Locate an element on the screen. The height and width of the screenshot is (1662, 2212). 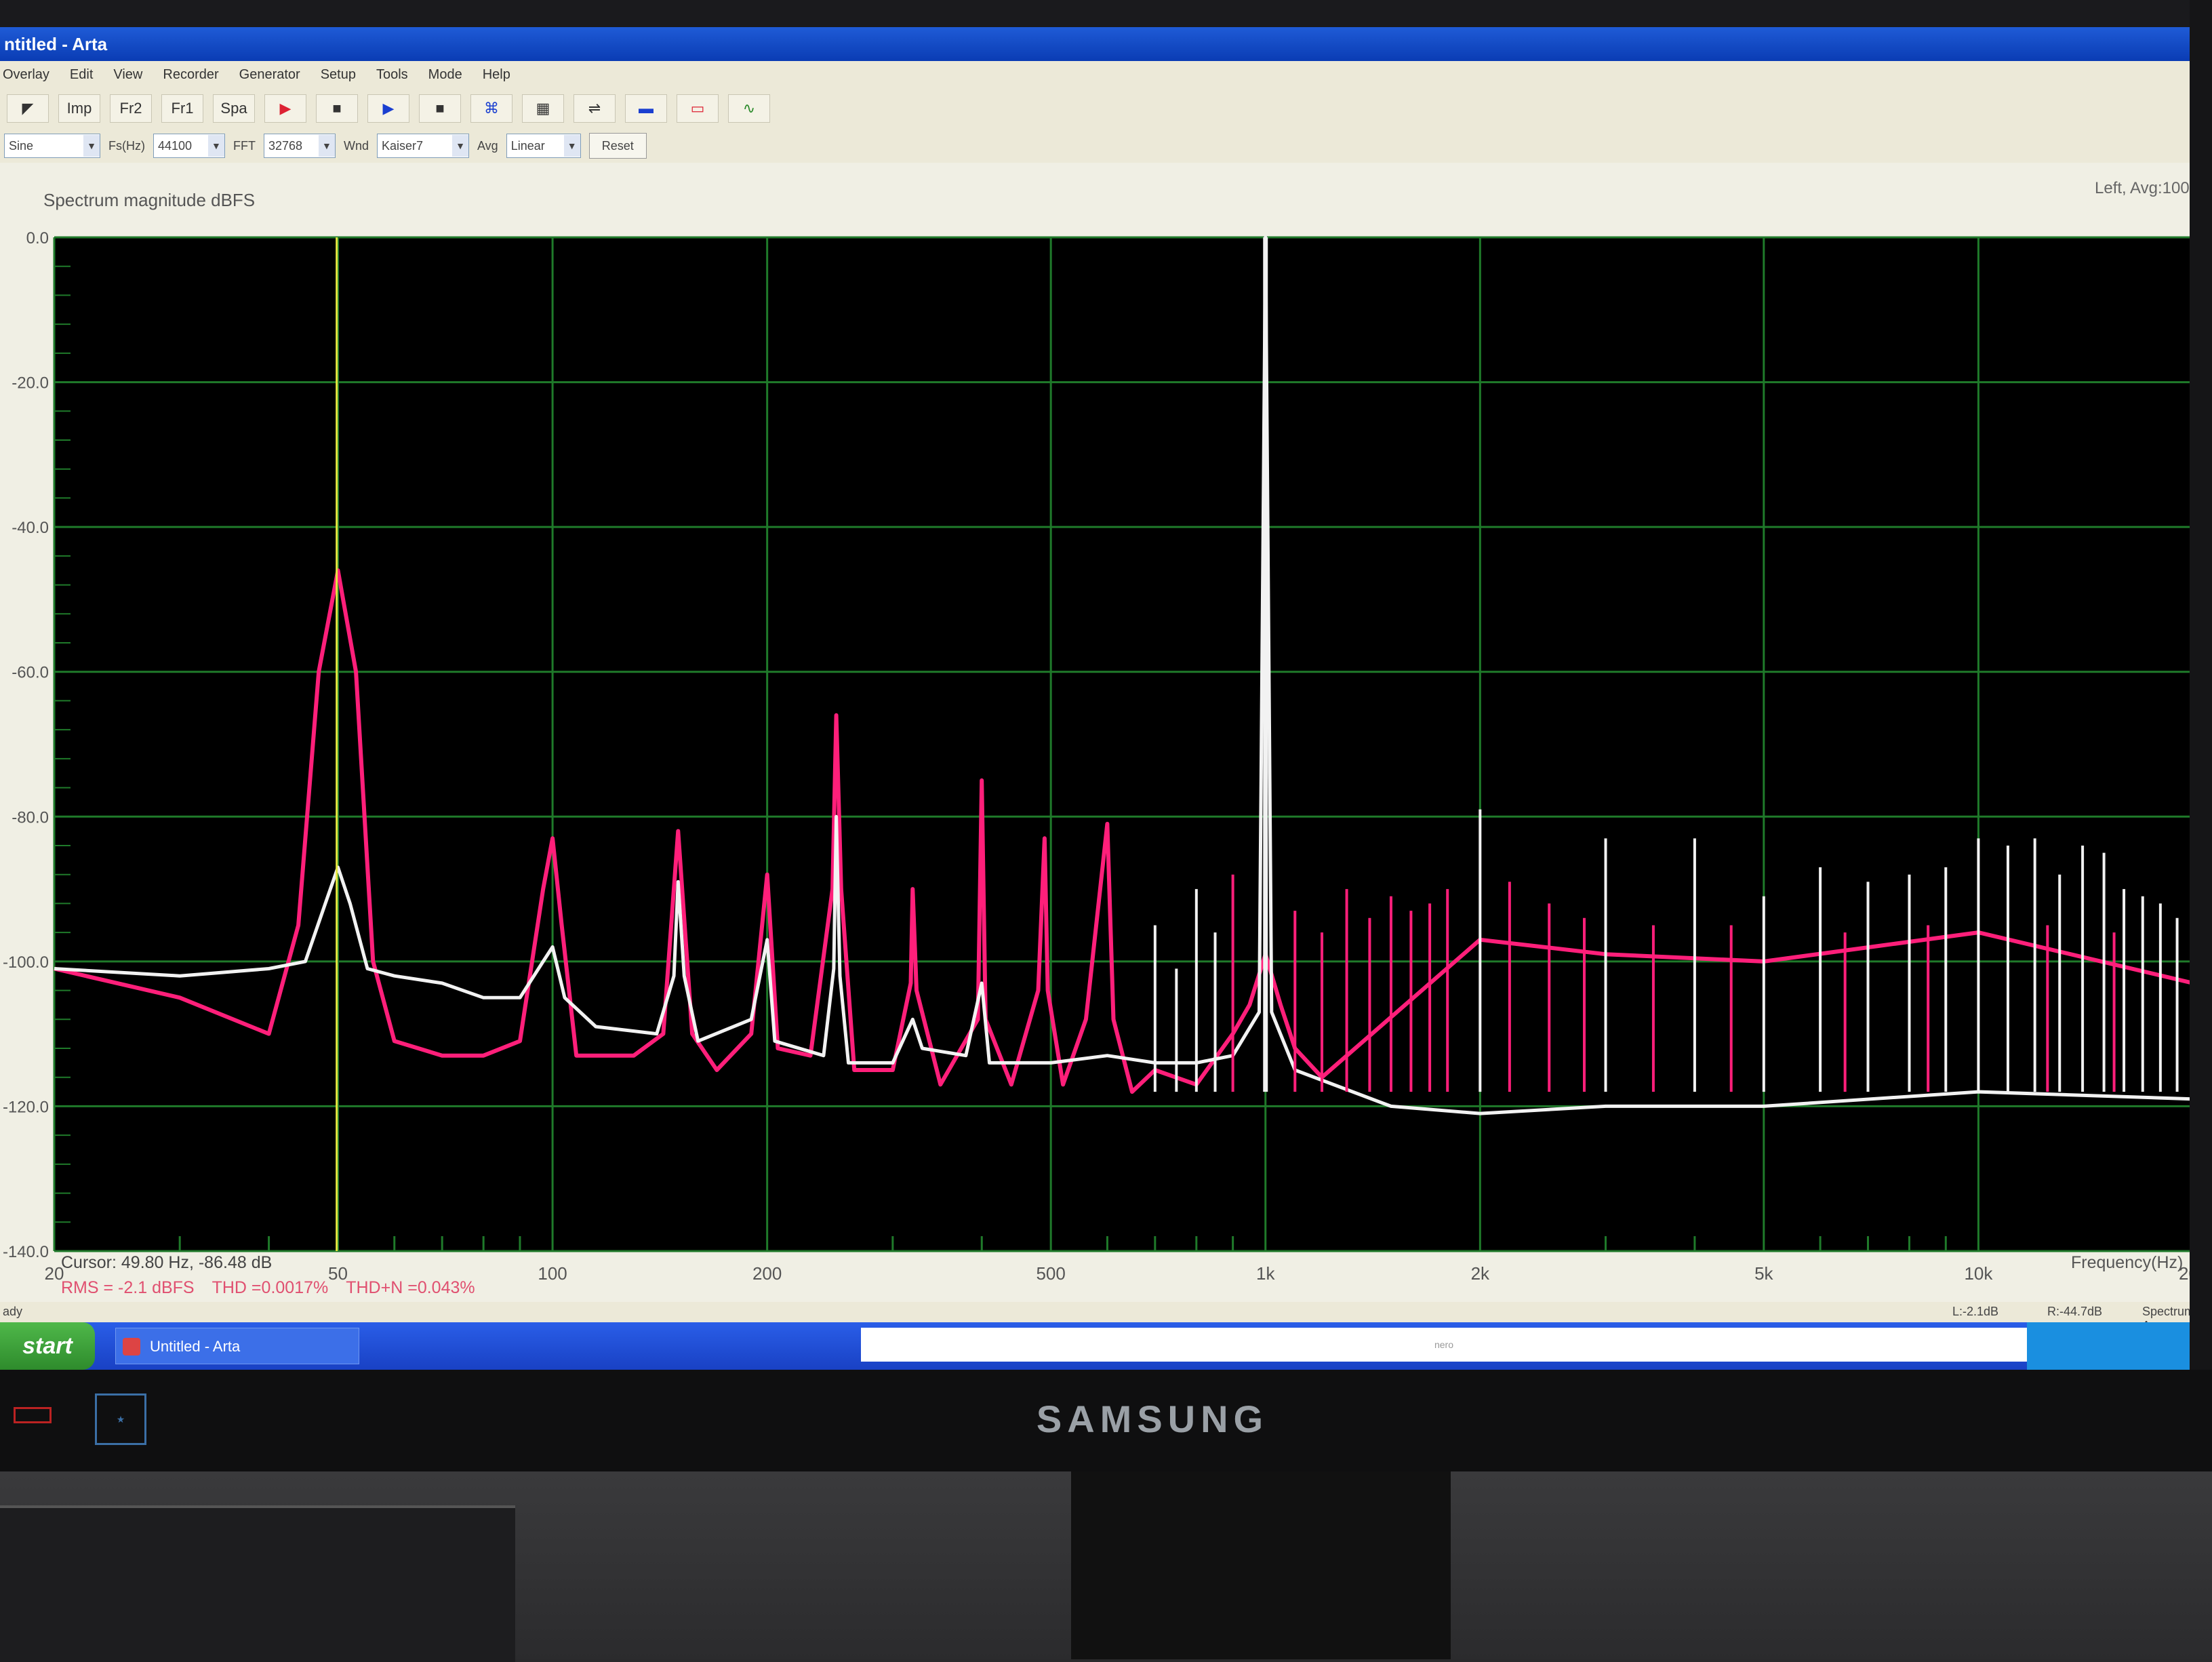
spectrum-icon: ▬ is located at coordinates (646, 109).